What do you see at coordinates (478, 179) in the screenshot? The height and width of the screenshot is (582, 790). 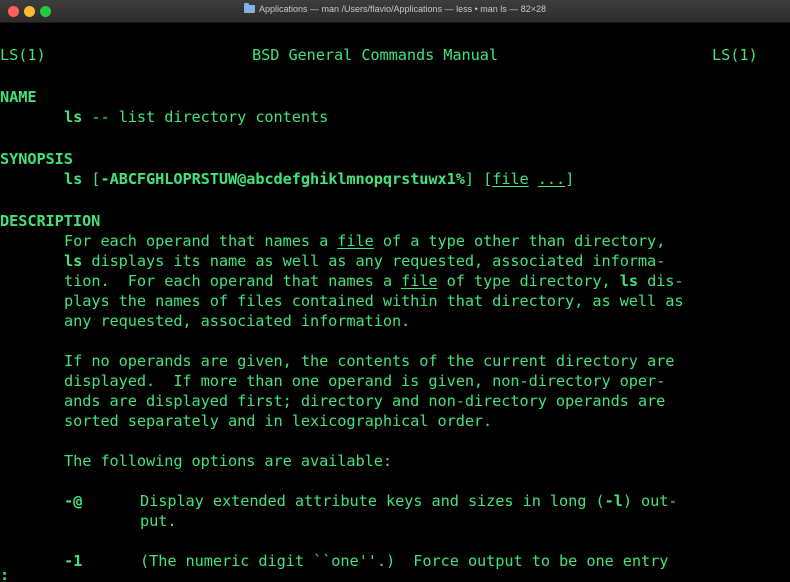 I see `synopsis-bracket-mid: ] [` at bounding box center [478, 179].